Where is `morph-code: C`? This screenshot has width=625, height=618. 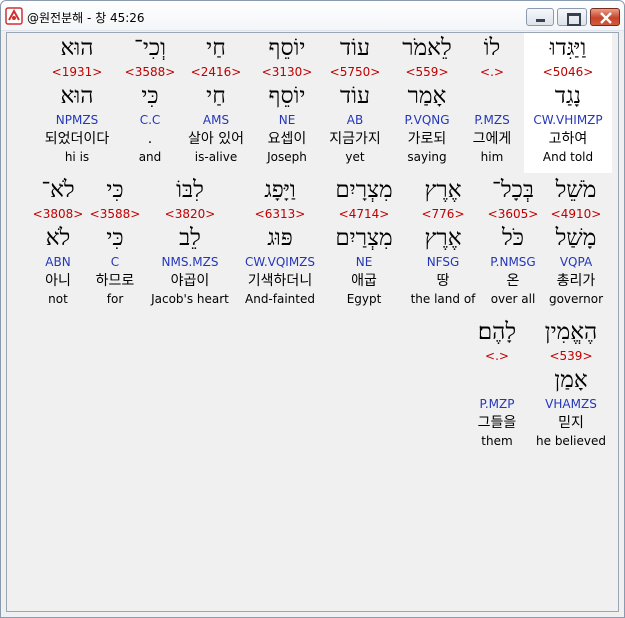 morph-code: C is located at coordinates (115, 262).